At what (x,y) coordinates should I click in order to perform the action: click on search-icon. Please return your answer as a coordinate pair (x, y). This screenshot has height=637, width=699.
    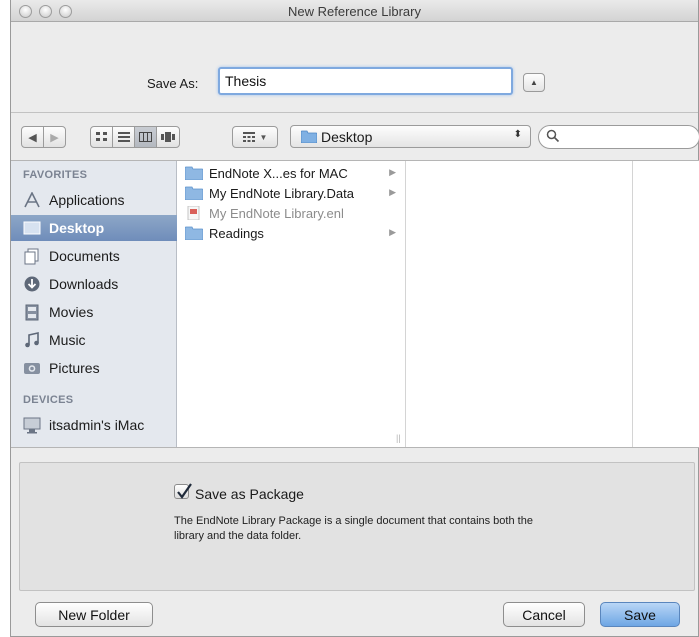
    Looking at the image, I should click on (553, 136).